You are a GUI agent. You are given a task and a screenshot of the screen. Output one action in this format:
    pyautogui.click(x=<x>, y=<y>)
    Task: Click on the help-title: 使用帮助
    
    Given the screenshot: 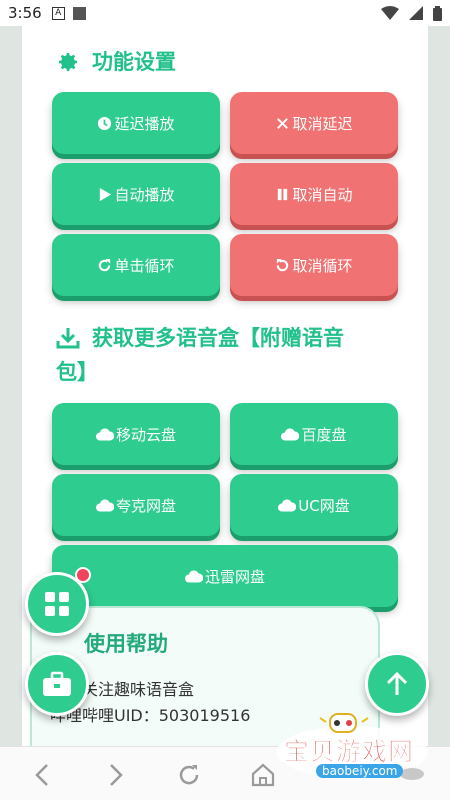 What is the action you would take?
    pyautogui.click(x=126, y=644)
    